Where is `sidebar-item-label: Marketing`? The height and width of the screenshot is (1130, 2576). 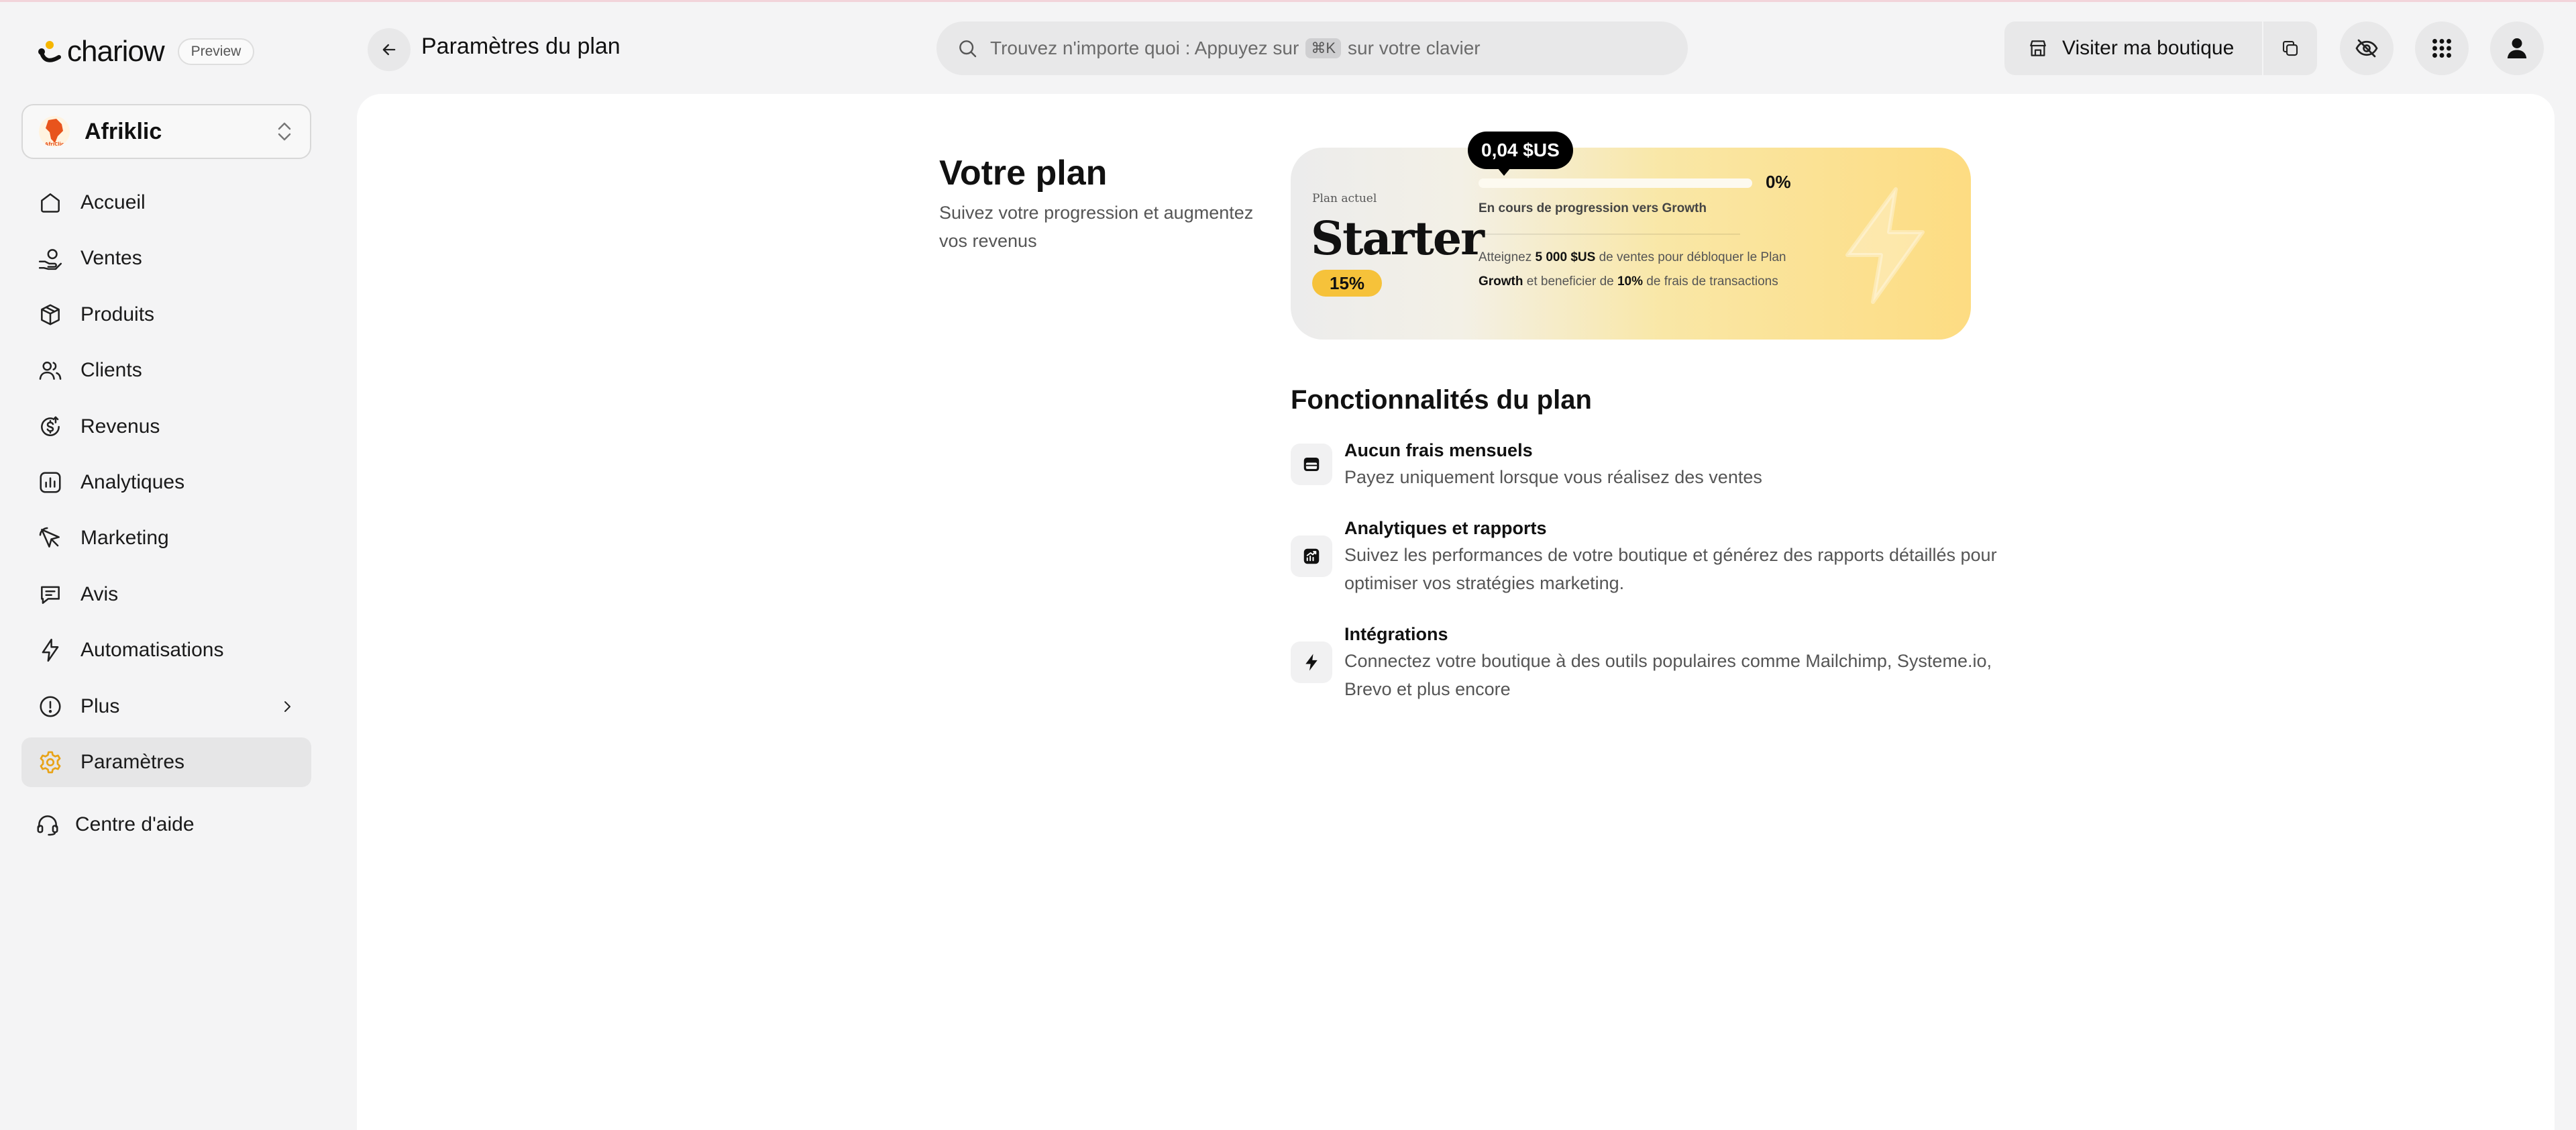
sidebar-item-label: Marketing is located at coordinates (124, 538).